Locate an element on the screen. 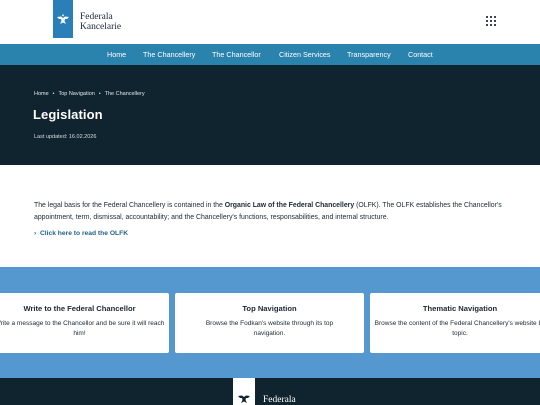  chevron-right-icon: › is located at coordinates (35, 233).